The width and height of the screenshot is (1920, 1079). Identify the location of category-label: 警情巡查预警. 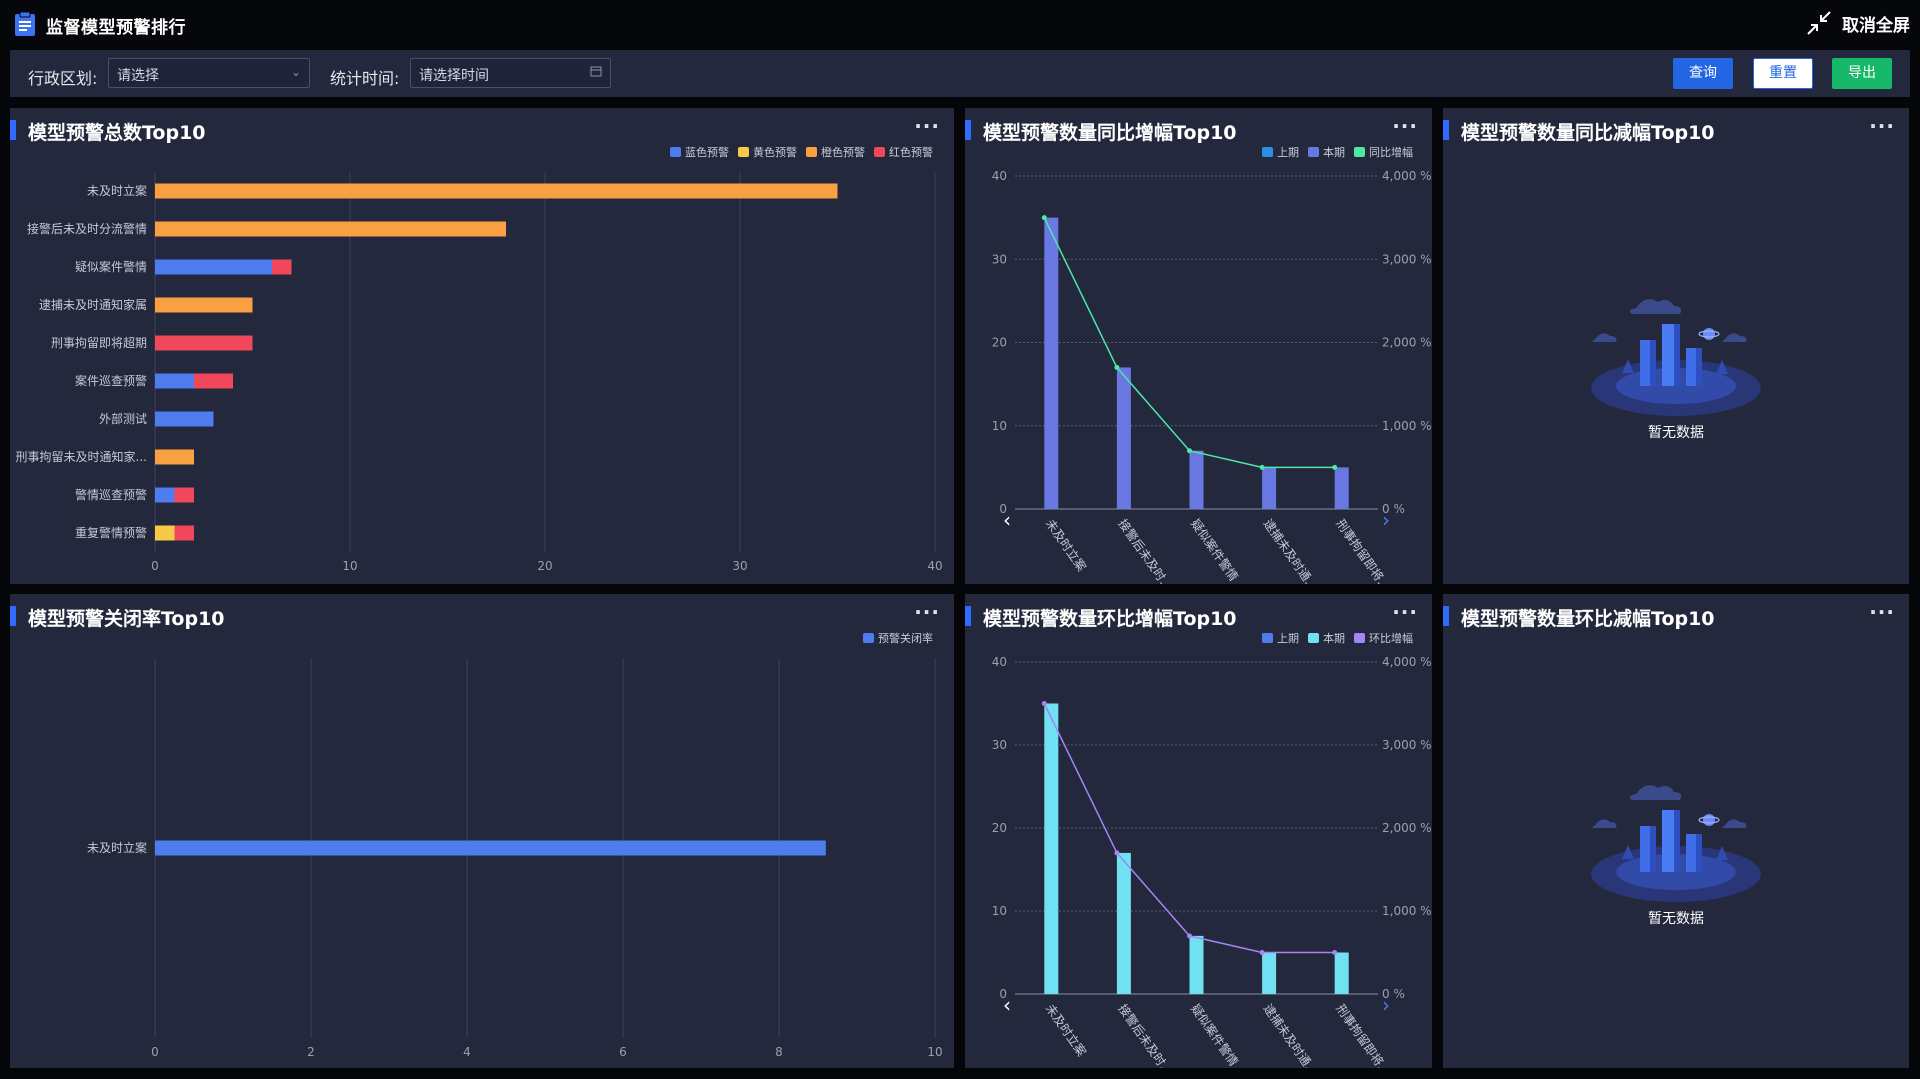
(111, 494).